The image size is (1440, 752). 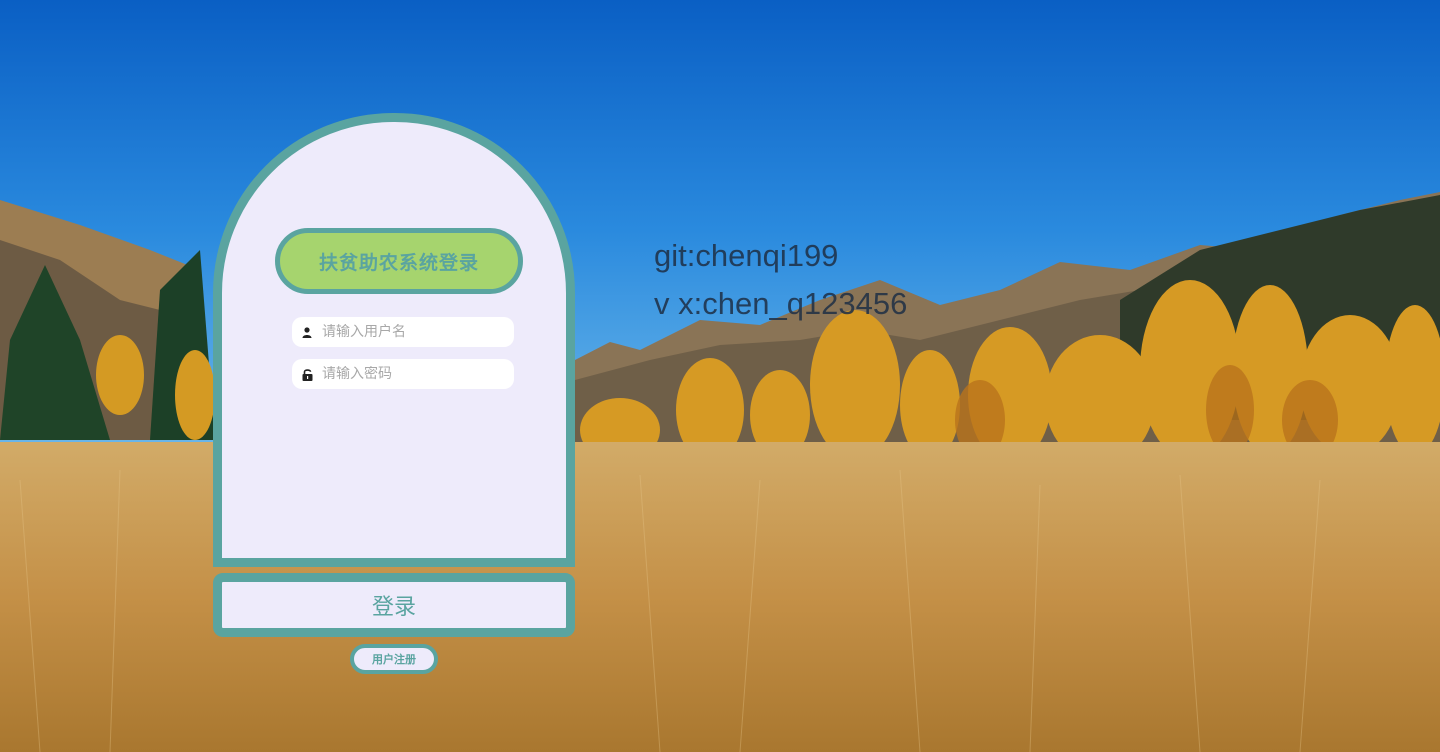 I want to click on login-button: 登录, so click(x=394, y=605).